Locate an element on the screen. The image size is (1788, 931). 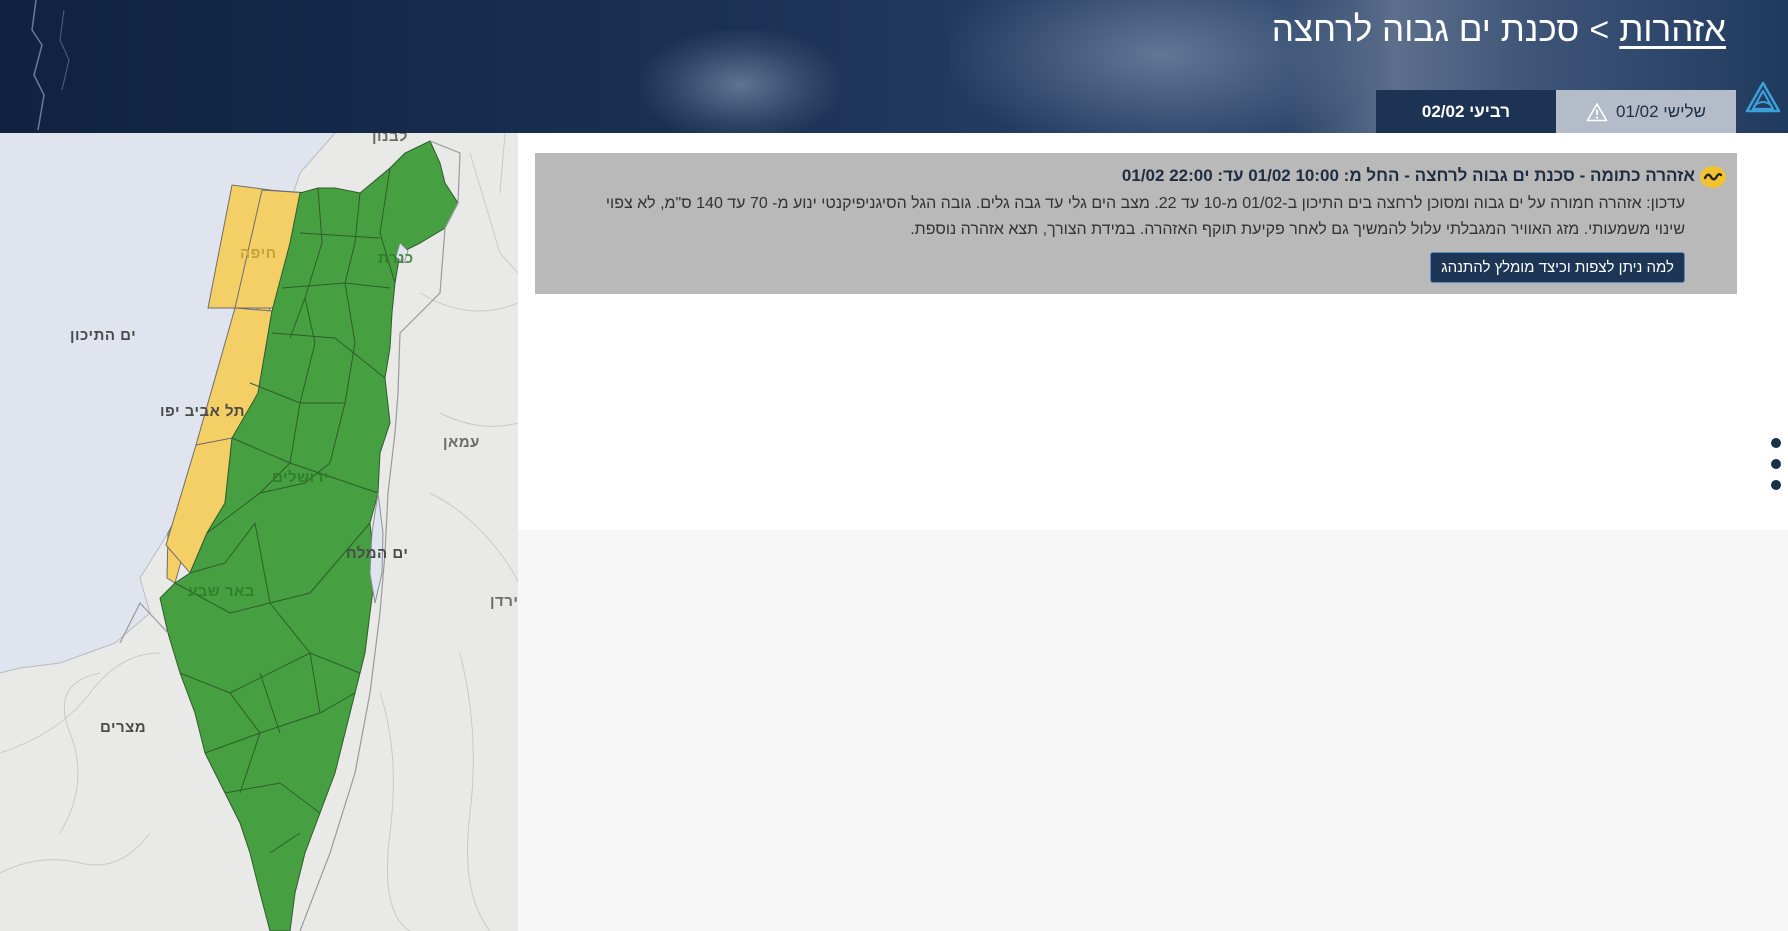
tab-wednesday-label: רביעי 02/02 is located at coordinates (1466, 111).